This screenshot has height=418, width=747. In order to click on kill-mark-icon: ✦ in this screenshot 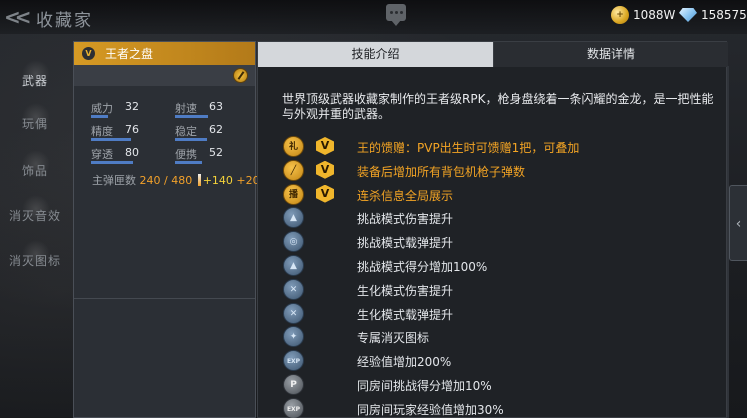, I will do `click(293, 337)`.